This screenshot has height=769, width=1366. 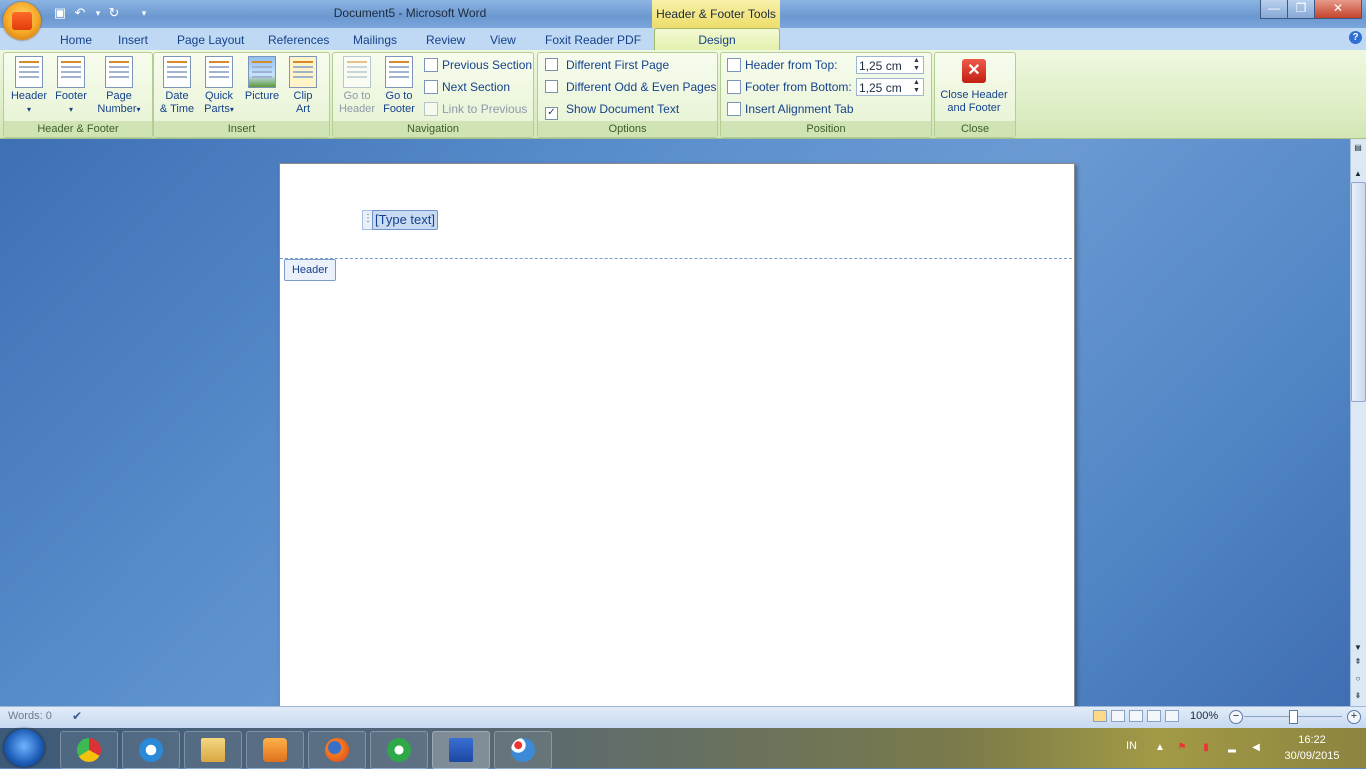 I want to click on tab-insert: Insert, so click(x=133, y=40).